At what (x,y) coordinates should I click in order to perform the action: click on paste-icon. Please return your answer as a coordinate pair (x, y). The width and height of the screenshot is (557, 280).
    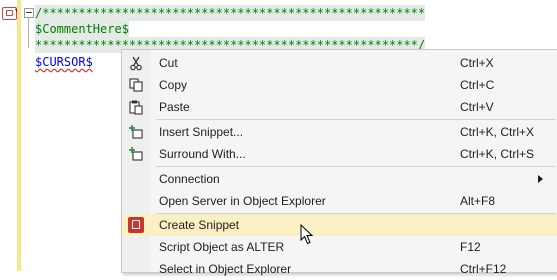
    Looking at the image, I should click on (136, 107).